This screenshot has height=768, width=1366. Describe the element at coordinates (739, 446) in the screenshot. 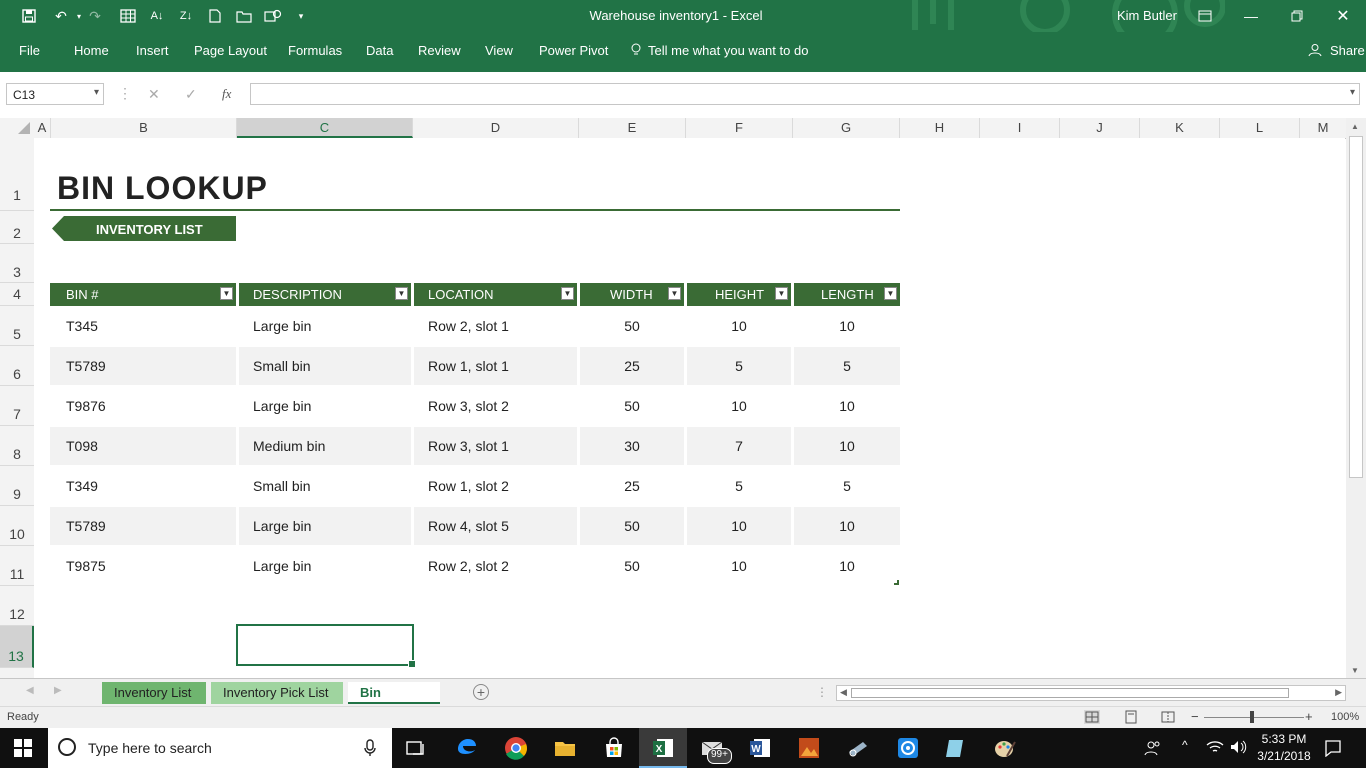

I see `height-cell: 7` at that location.